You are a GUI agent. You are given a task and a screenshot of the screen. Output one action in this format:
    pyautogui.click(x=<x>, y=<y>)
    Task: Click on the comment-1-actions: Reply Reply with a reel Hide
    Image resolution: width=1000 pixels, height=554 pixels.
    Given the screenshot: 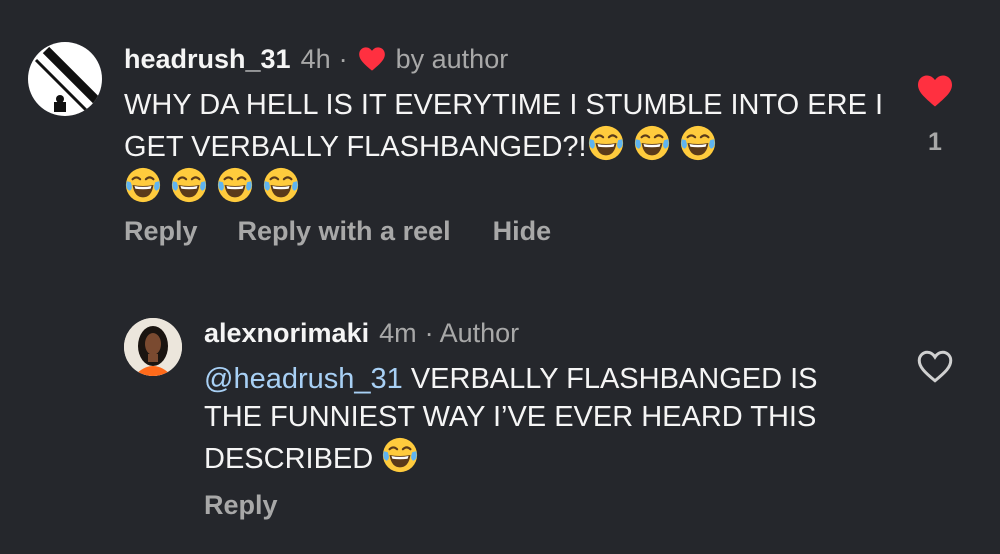 What is the action you would take?
    pyautogui.click(x=337, y=231)
    